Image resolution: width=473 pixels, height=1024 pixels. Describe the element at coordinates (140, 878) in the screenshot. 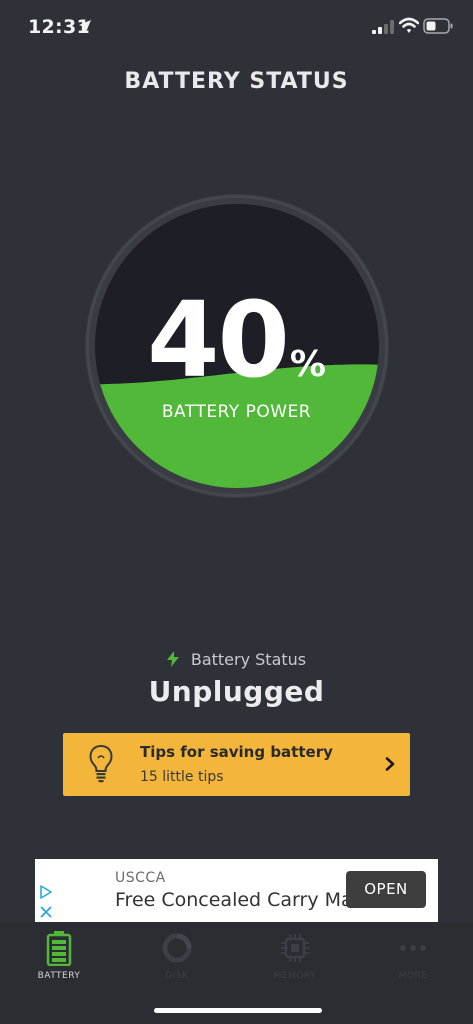

I see `ad-brand: USCCA` at that location.